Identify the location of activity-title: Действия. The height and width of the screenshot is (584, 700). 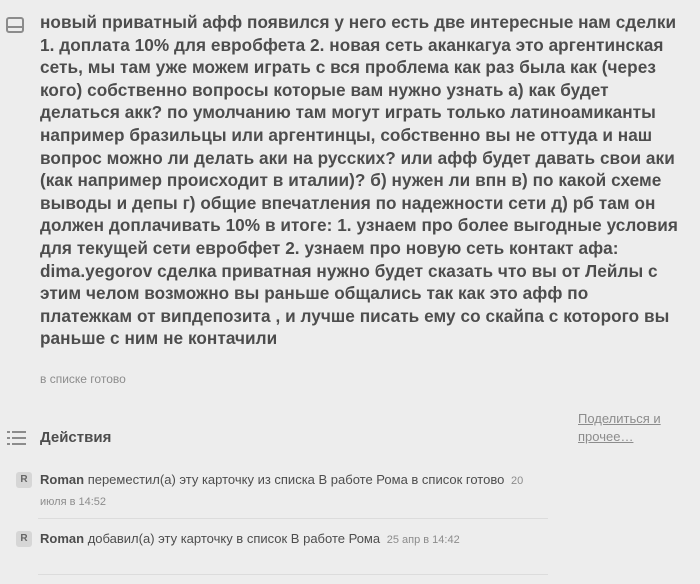
(76, 437).